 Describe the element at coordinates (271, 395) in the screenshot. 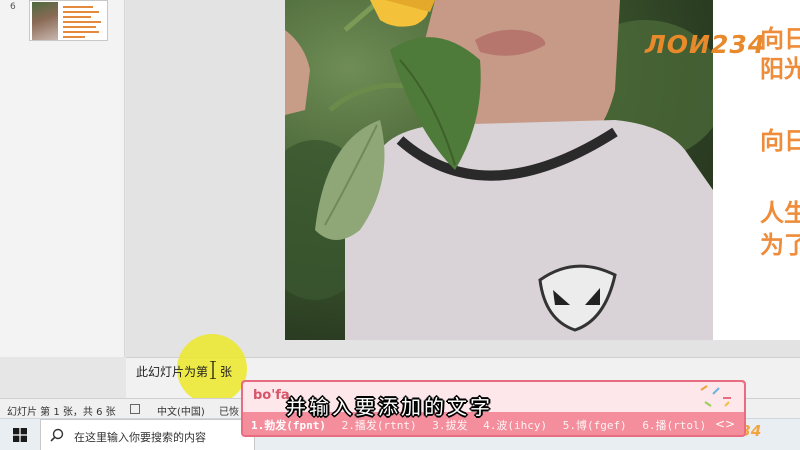

I see `ime-composition-text: bo'fa` at that location.